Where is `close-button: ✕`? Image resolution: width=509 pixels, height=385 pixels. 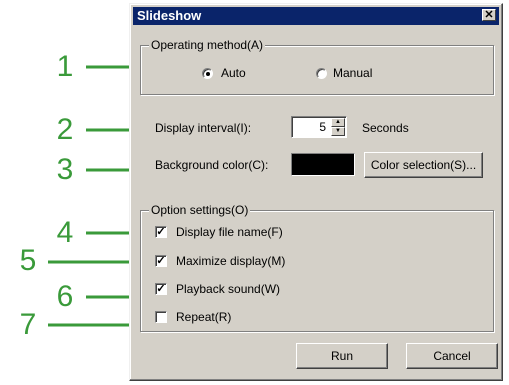
close-button: ✕ is located at coordinates (489, 15).